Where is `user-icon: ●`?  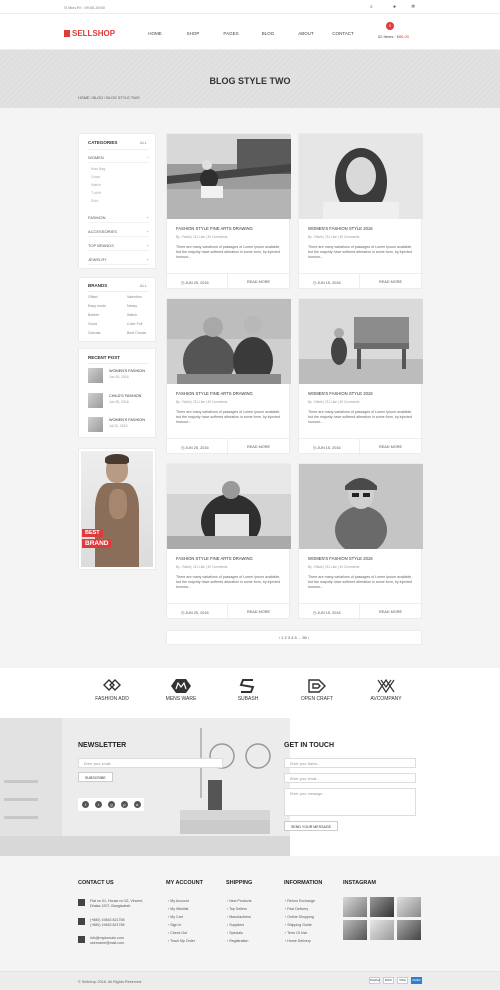
user-icon: ● is located at coordinates (394, 7).